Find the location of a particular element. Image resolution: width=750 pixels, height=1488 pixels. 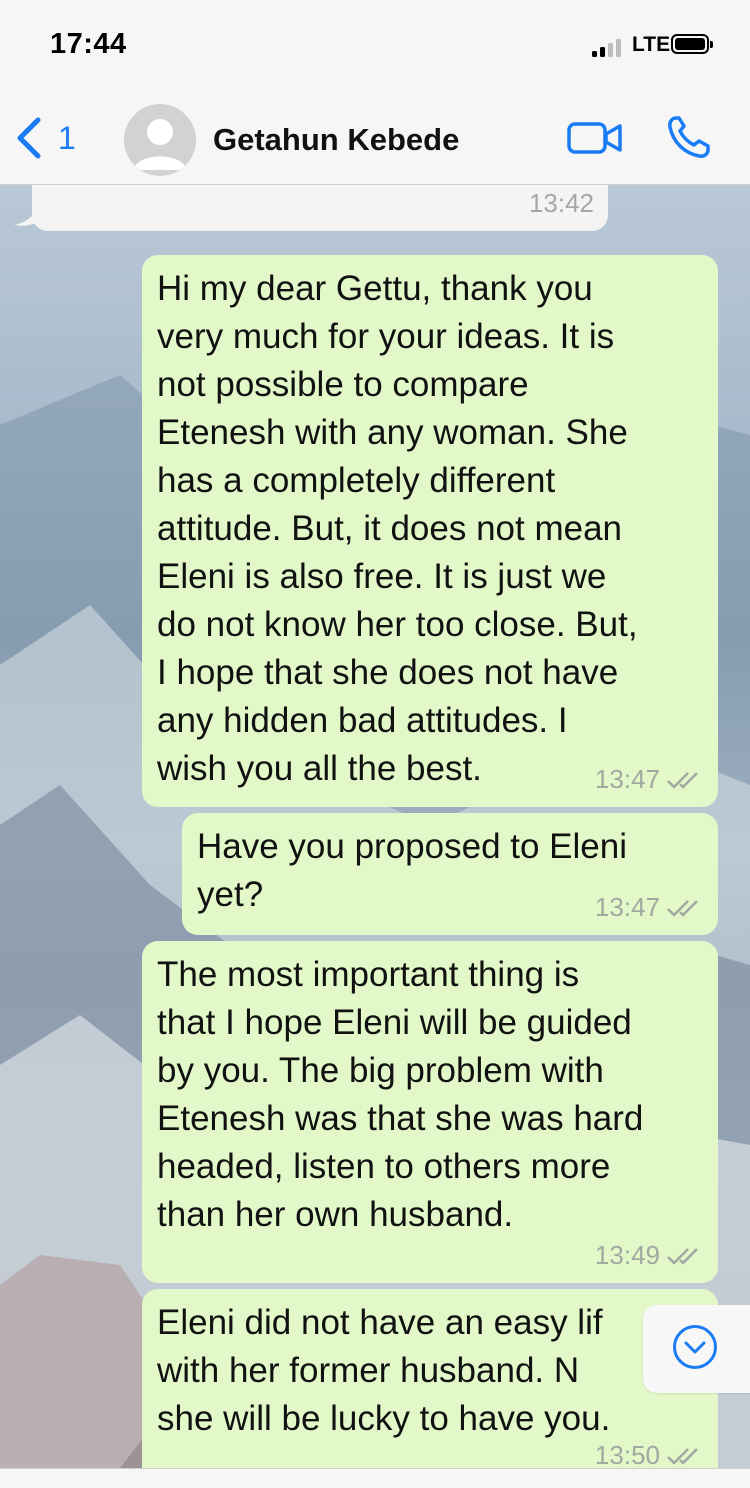

battery-icon is located at coordinates (692, 44).